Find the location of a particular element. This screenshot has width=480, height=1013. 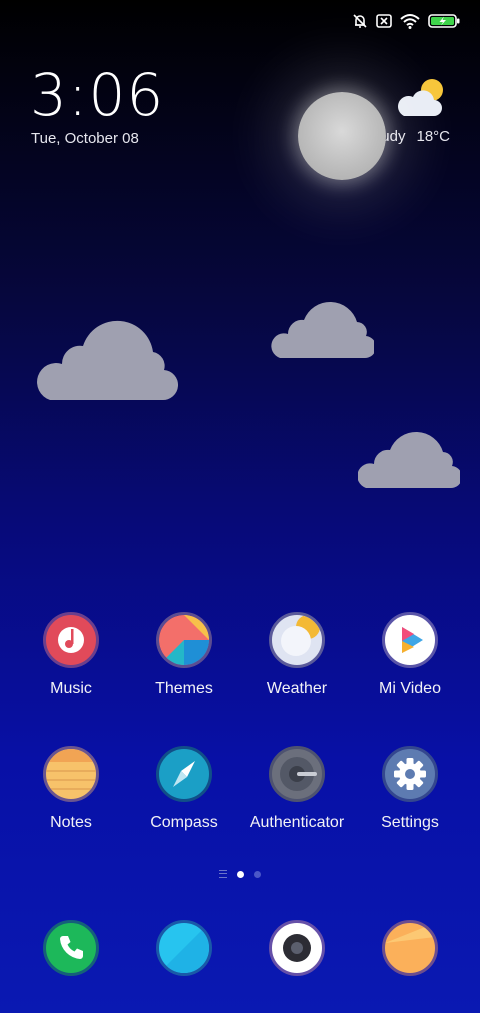

weather-icon is located at coordinates (297, 640).